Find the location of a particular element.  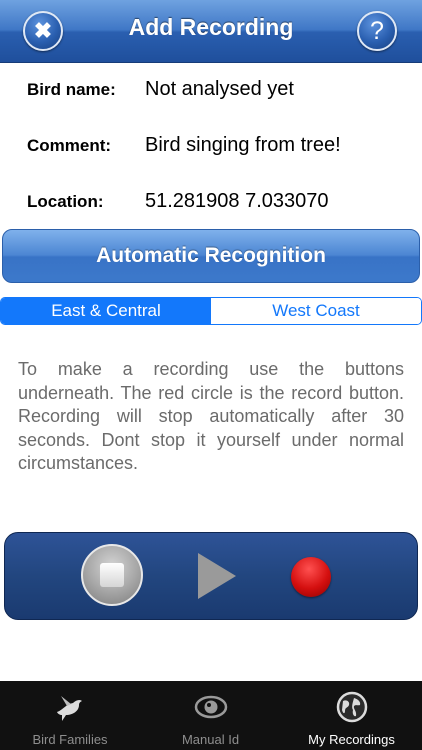

tab-label: Bird Families is located at coordinates (70, 739).